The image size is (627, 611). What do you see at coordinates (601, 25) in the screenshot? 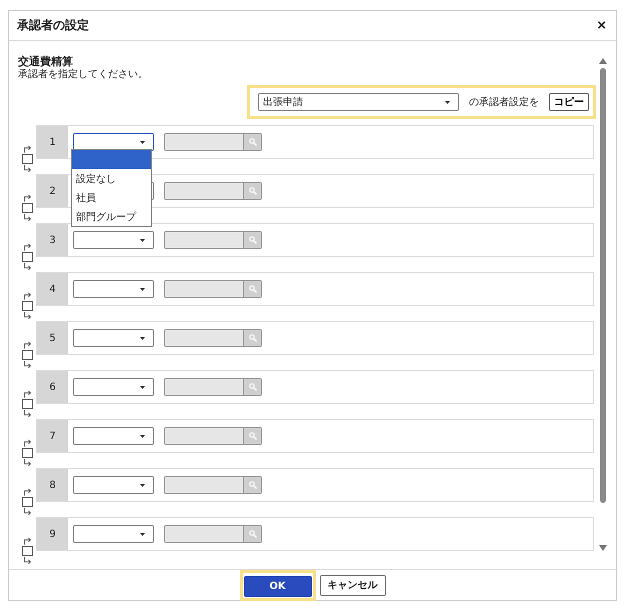
I see `close-button: ×` at bounding box center [601, 25].